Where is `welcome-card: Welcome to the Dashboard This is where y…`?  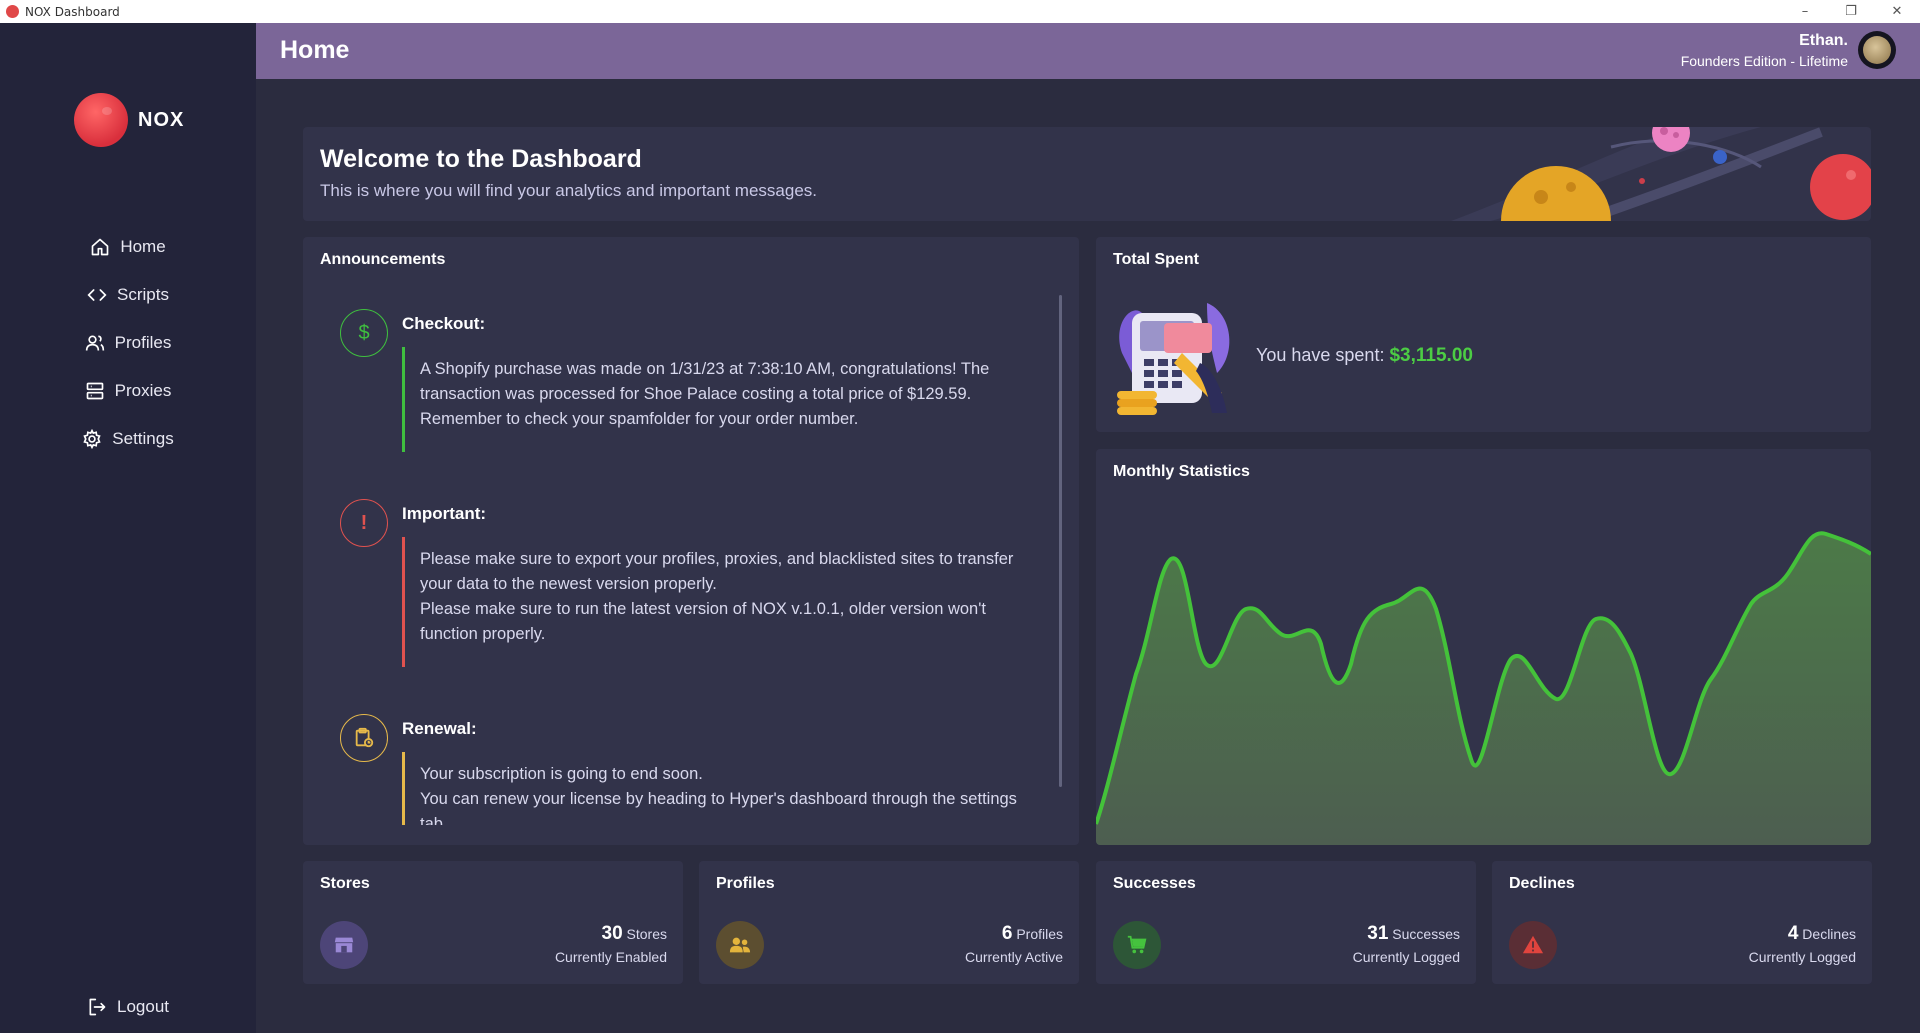
welcome-card: Welcome to the Dashboard This is where y… is located at coordinates (1087, 174).